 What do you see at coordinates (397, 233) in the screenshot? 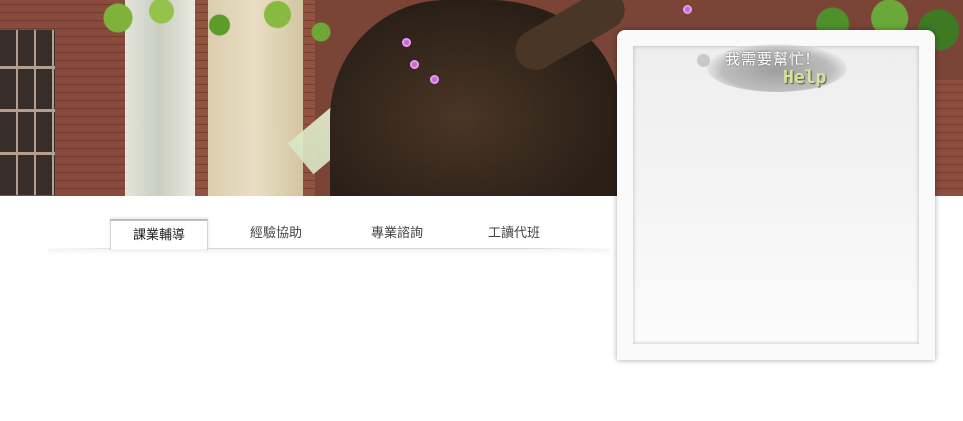
I see `tab-consultation: 專業諮詢` at bounding box center [397, 233].